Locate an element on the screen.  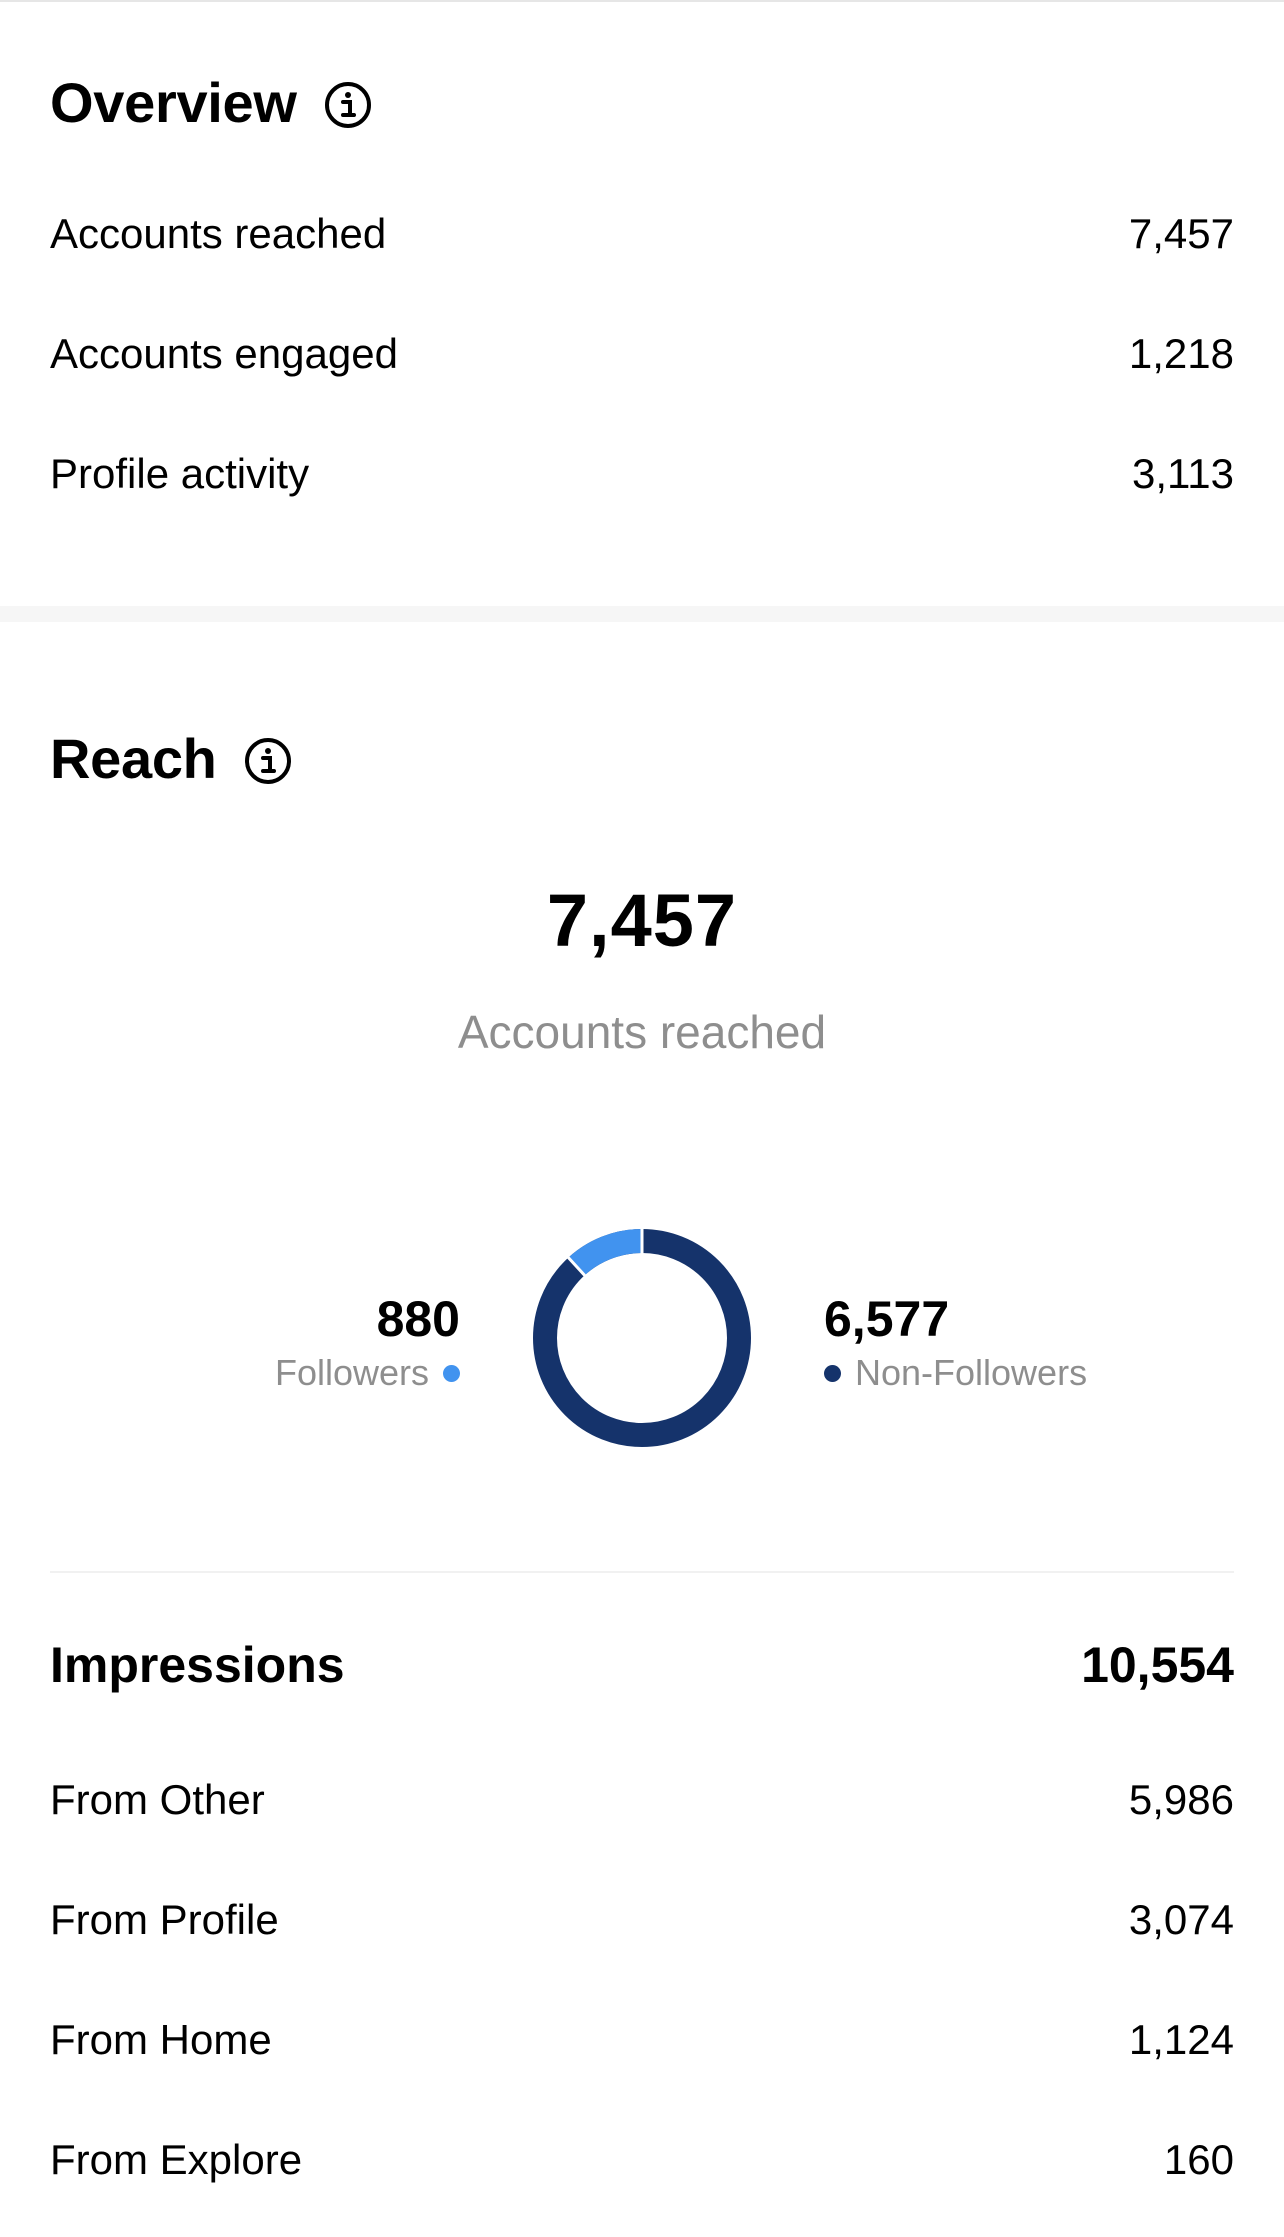
row-value: 5,986 is located at coordinates (1181, 1799).